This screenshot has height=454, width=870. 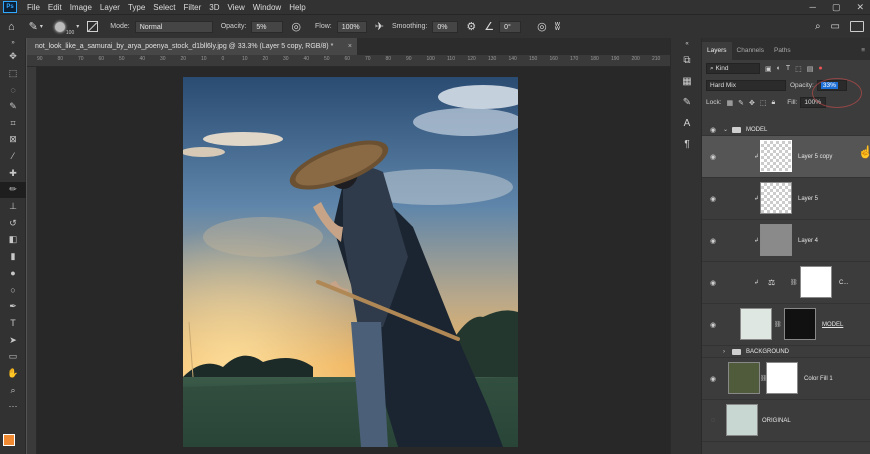 What do you see at coordinates (730, 103) in the screenshot?
I see `lock-transparent-icon: ▦` at bounding box center [730, 103].